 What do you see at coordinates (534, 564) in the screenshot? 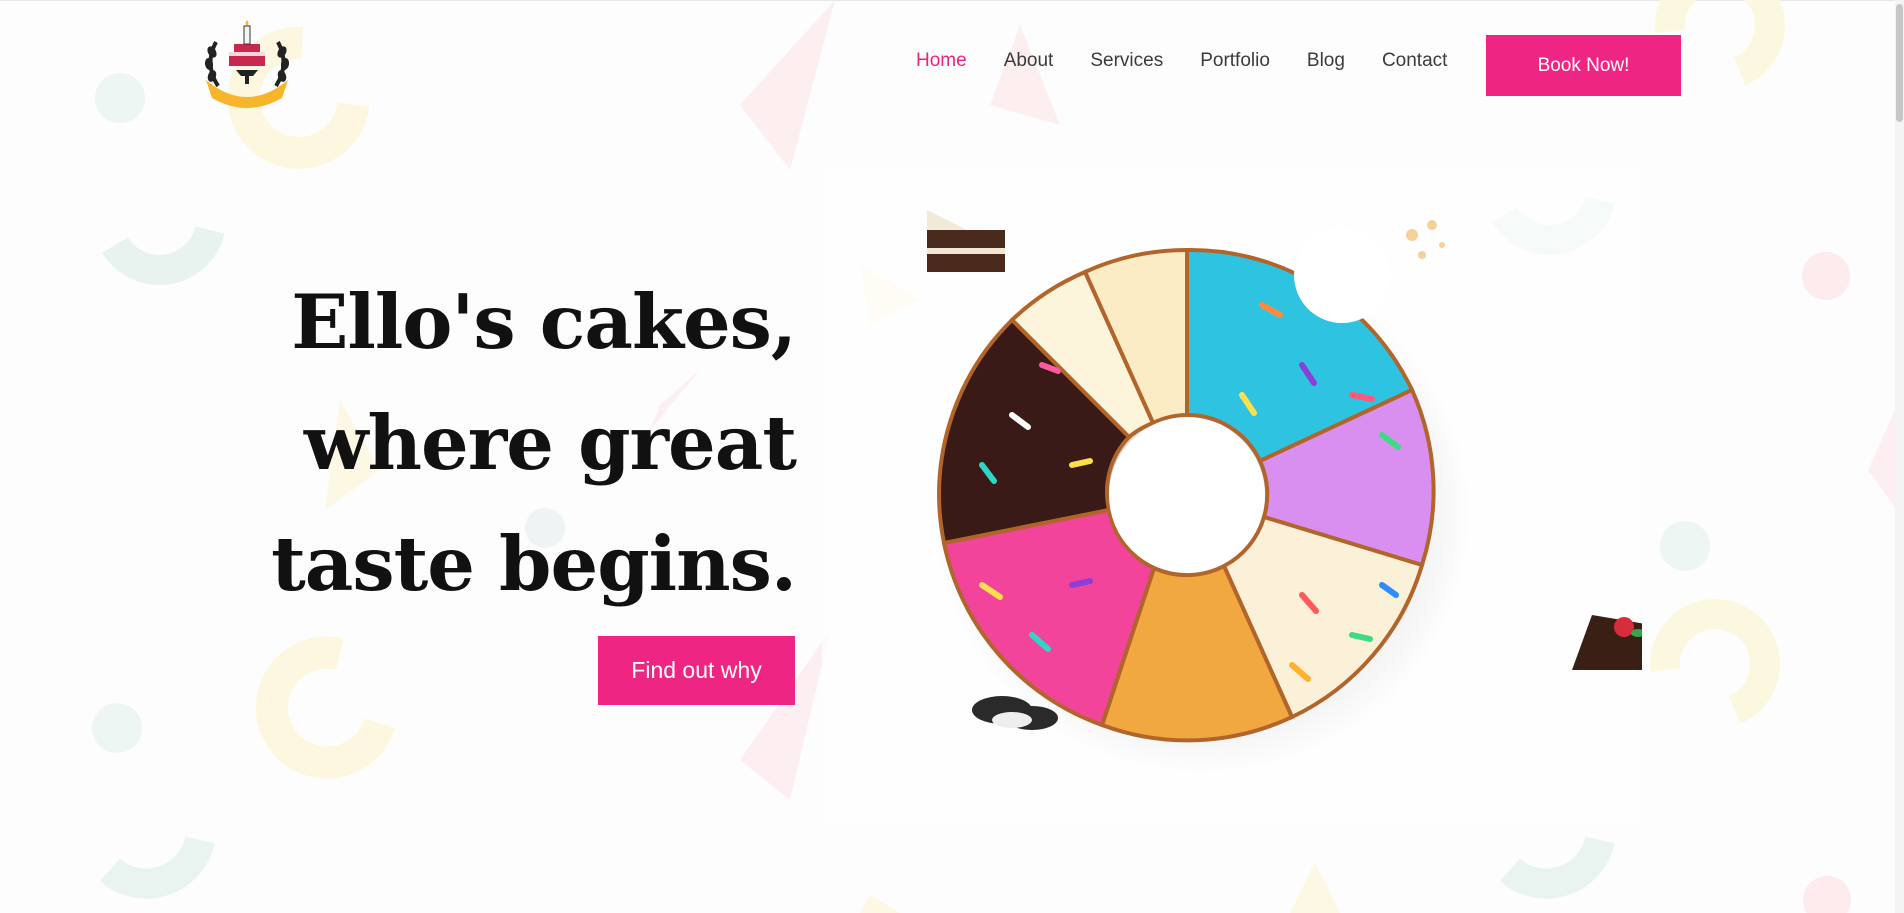
I see `hero-title-line: taste begins.` at bounding box center [534, 564].